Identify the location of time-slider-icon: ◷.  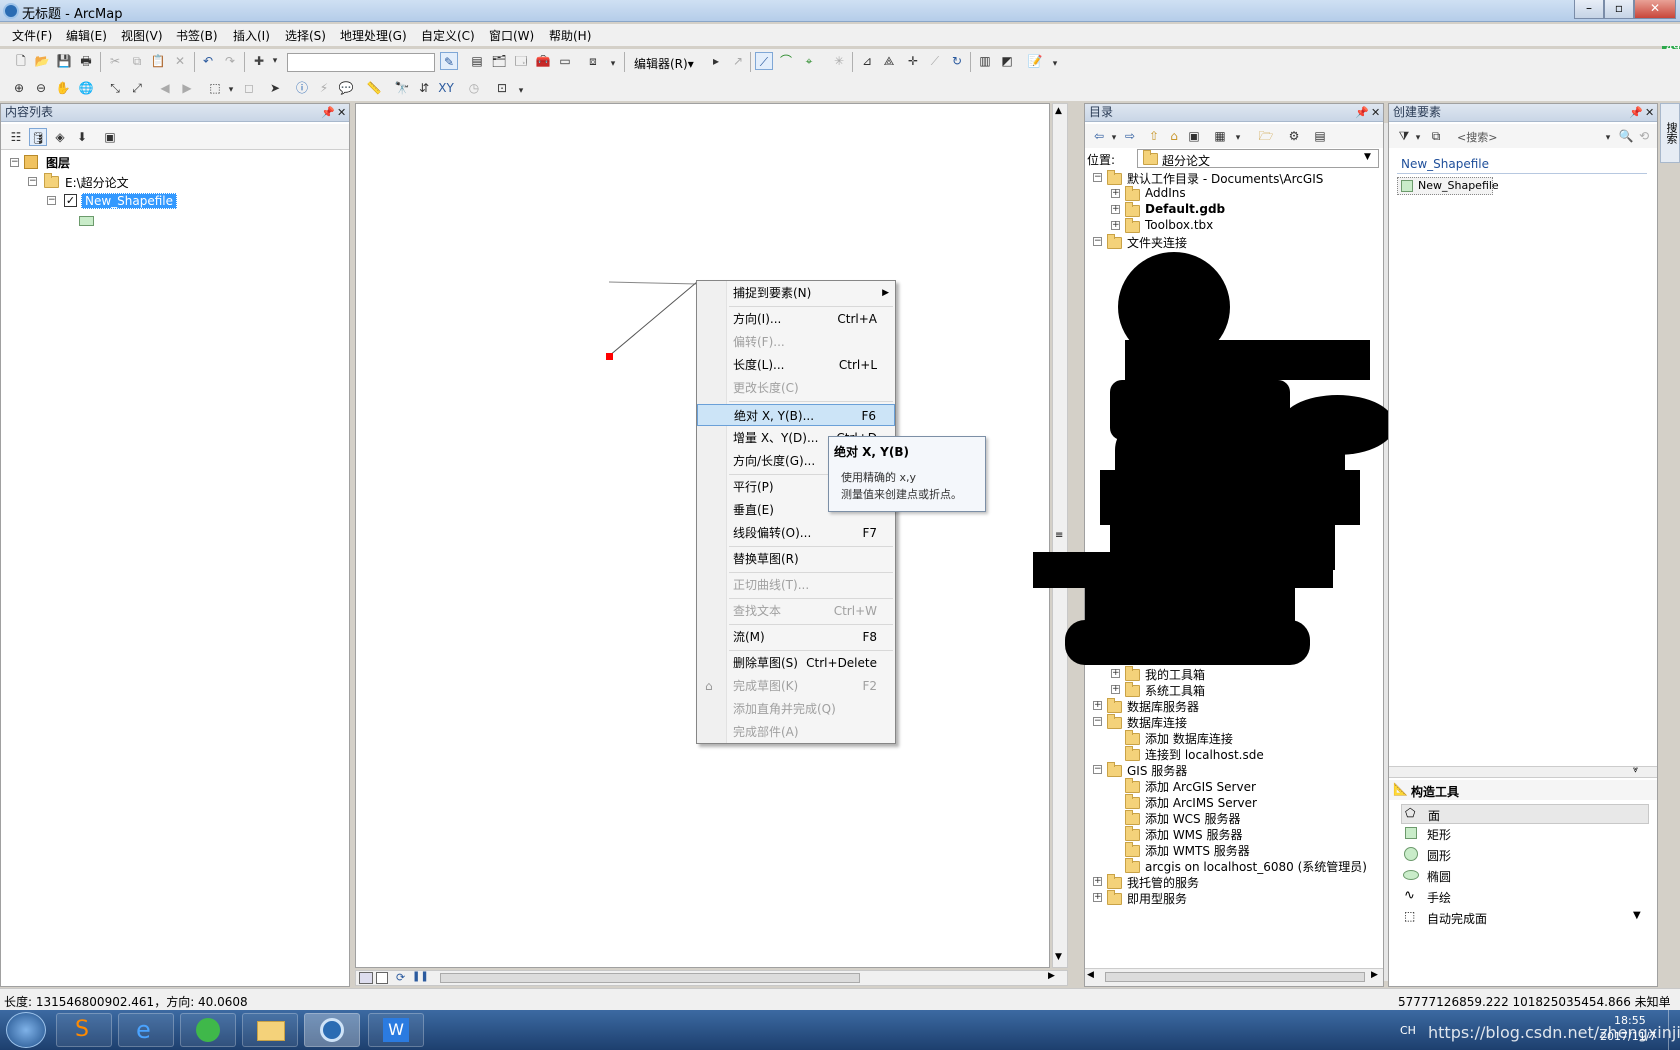
(474, 88).